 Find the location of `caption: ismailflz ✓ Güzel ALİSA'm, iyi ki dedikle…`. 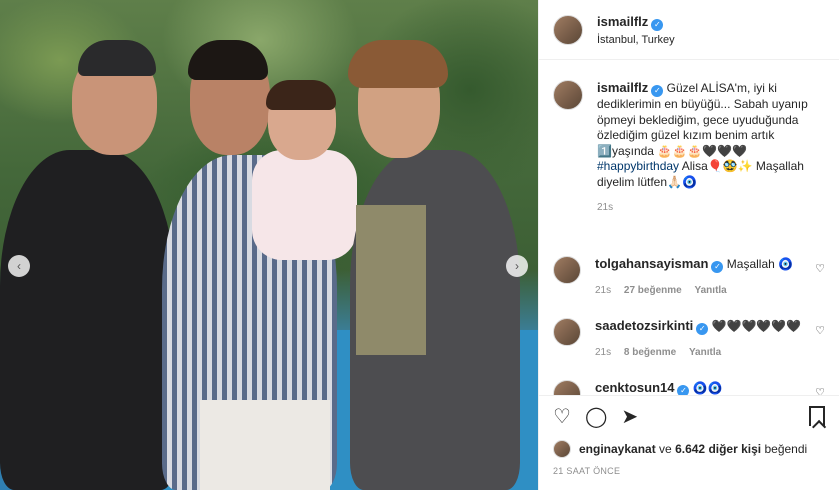

caption: ismailflz ✓ Güzel ALİSA'm, iyi ki dedikle… is located at coordinates (689, 138).